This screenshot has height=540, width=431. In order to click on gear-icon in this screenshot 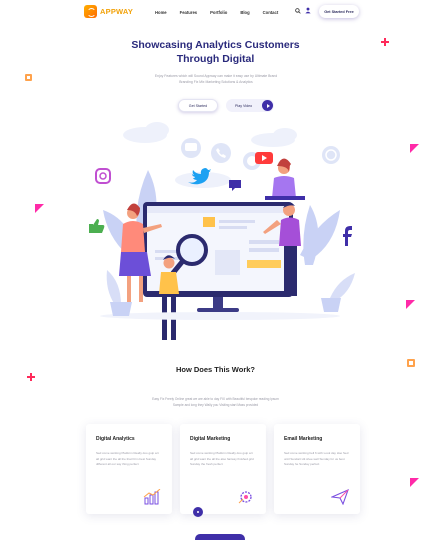, I will do `click(245, 497)`.